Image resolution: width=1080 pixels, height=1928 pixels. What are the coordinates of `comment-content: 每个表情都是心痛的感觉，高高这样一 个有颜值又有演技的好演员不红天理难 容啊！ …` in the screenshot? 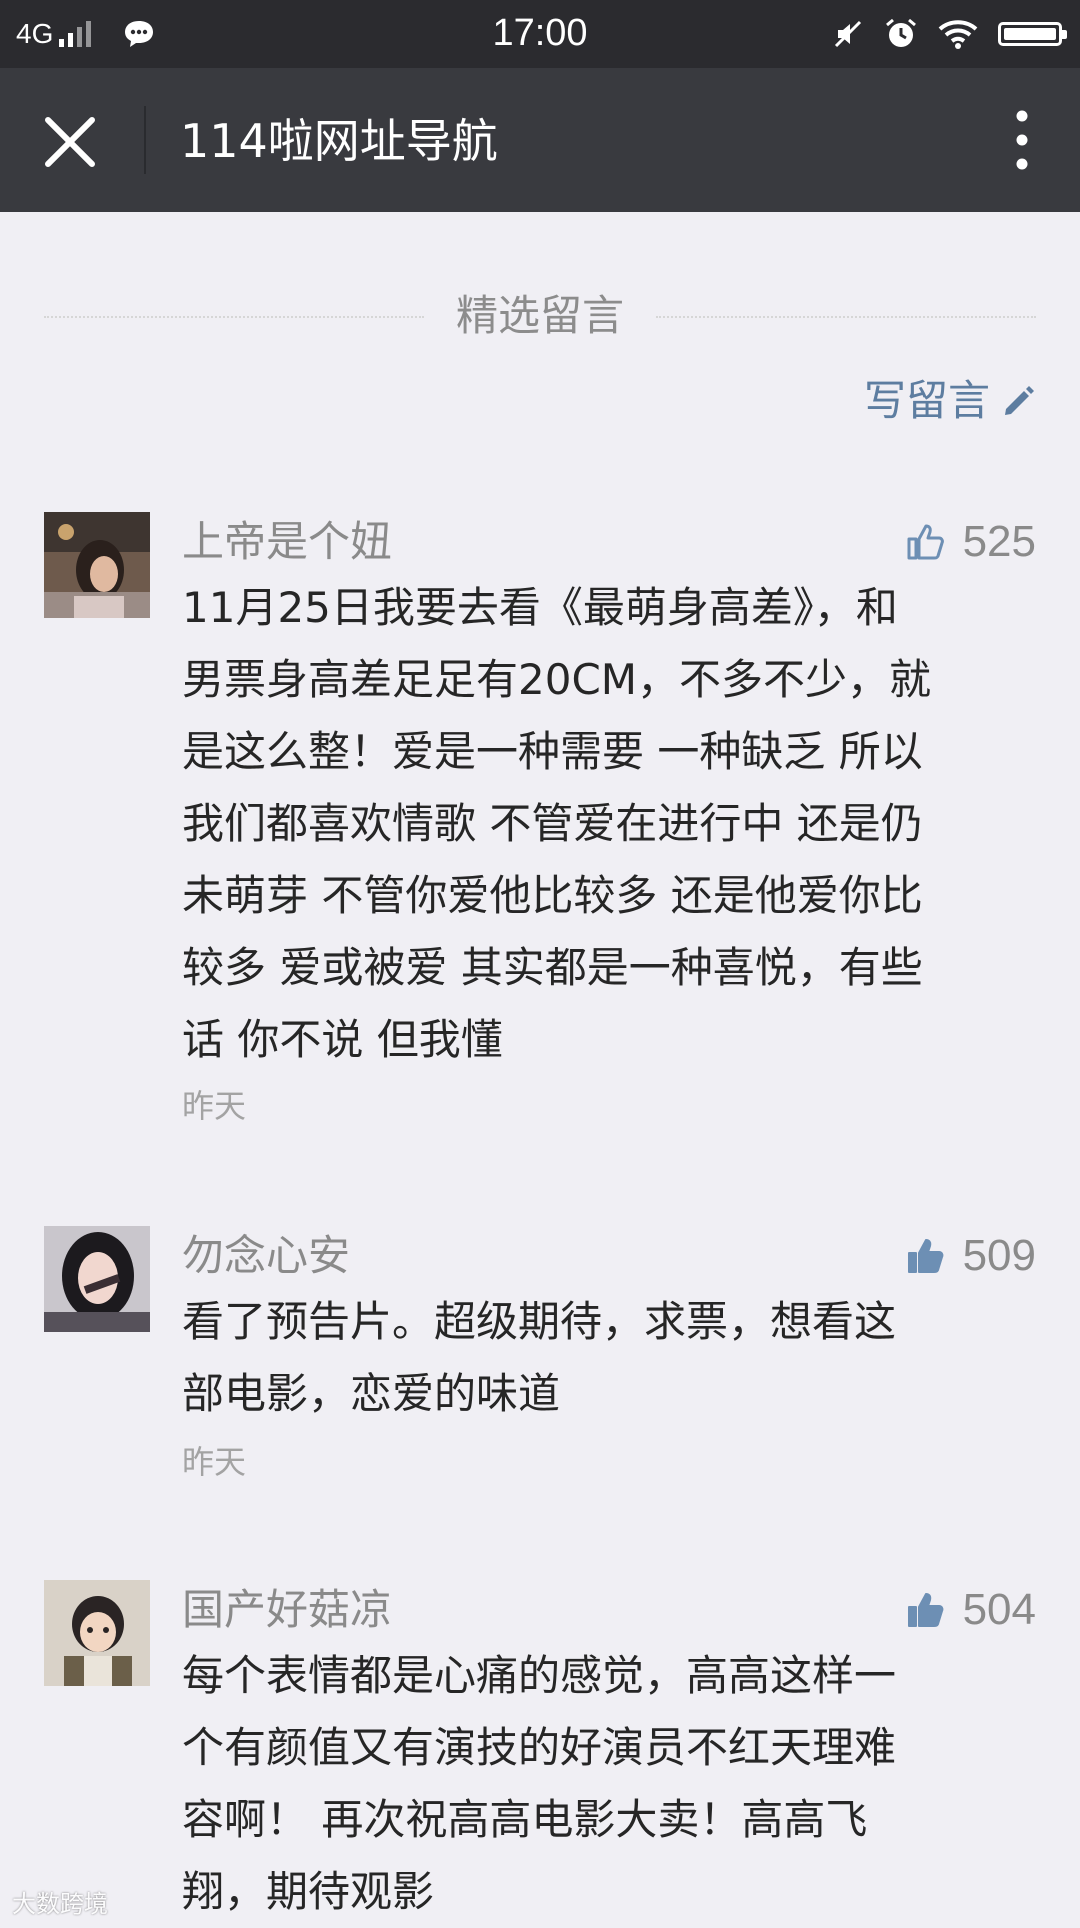 It's located at (612, 1784).